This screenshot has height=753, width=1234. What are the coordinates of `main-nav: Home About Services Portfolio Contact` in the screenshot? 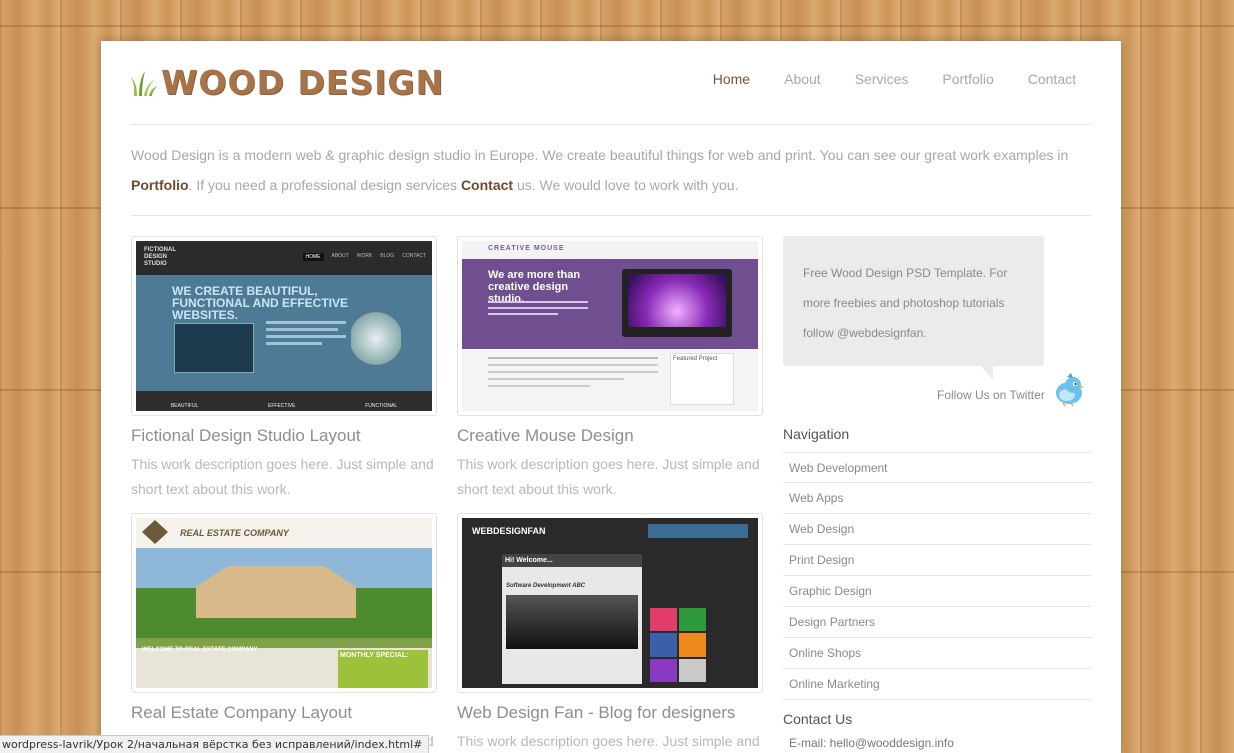 It's located at (877, 79).